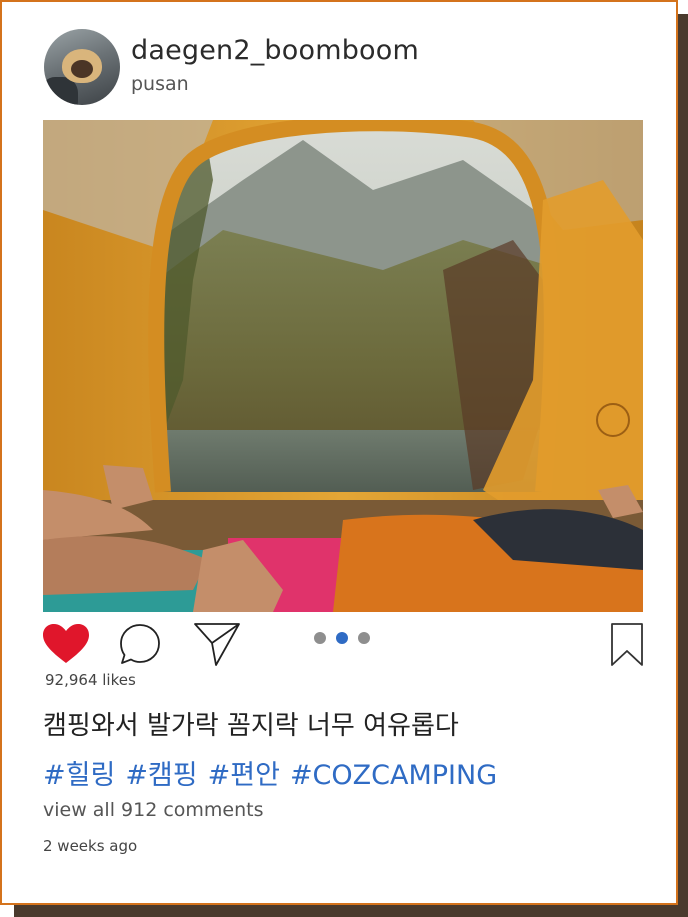  What do you see at coordinates (393, 775) in the screenshot?
I see `hashtag-link: #COZCAMPING` at bounding box center [393, 775].